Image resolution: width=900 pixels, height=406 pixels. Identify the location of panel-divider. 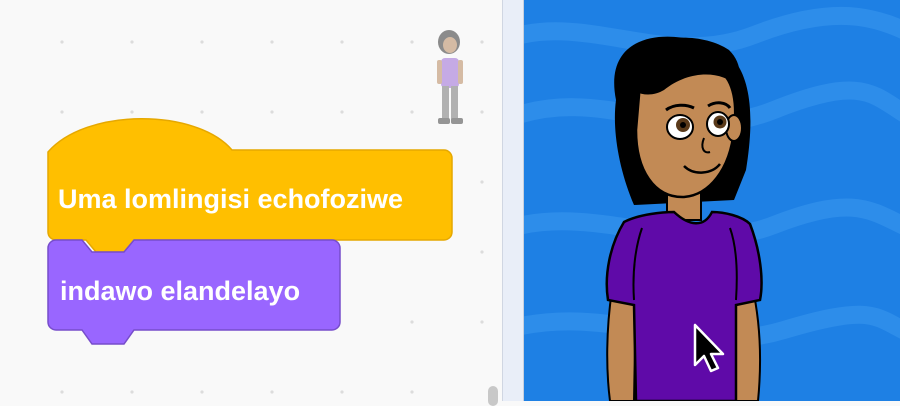
(513, 200).